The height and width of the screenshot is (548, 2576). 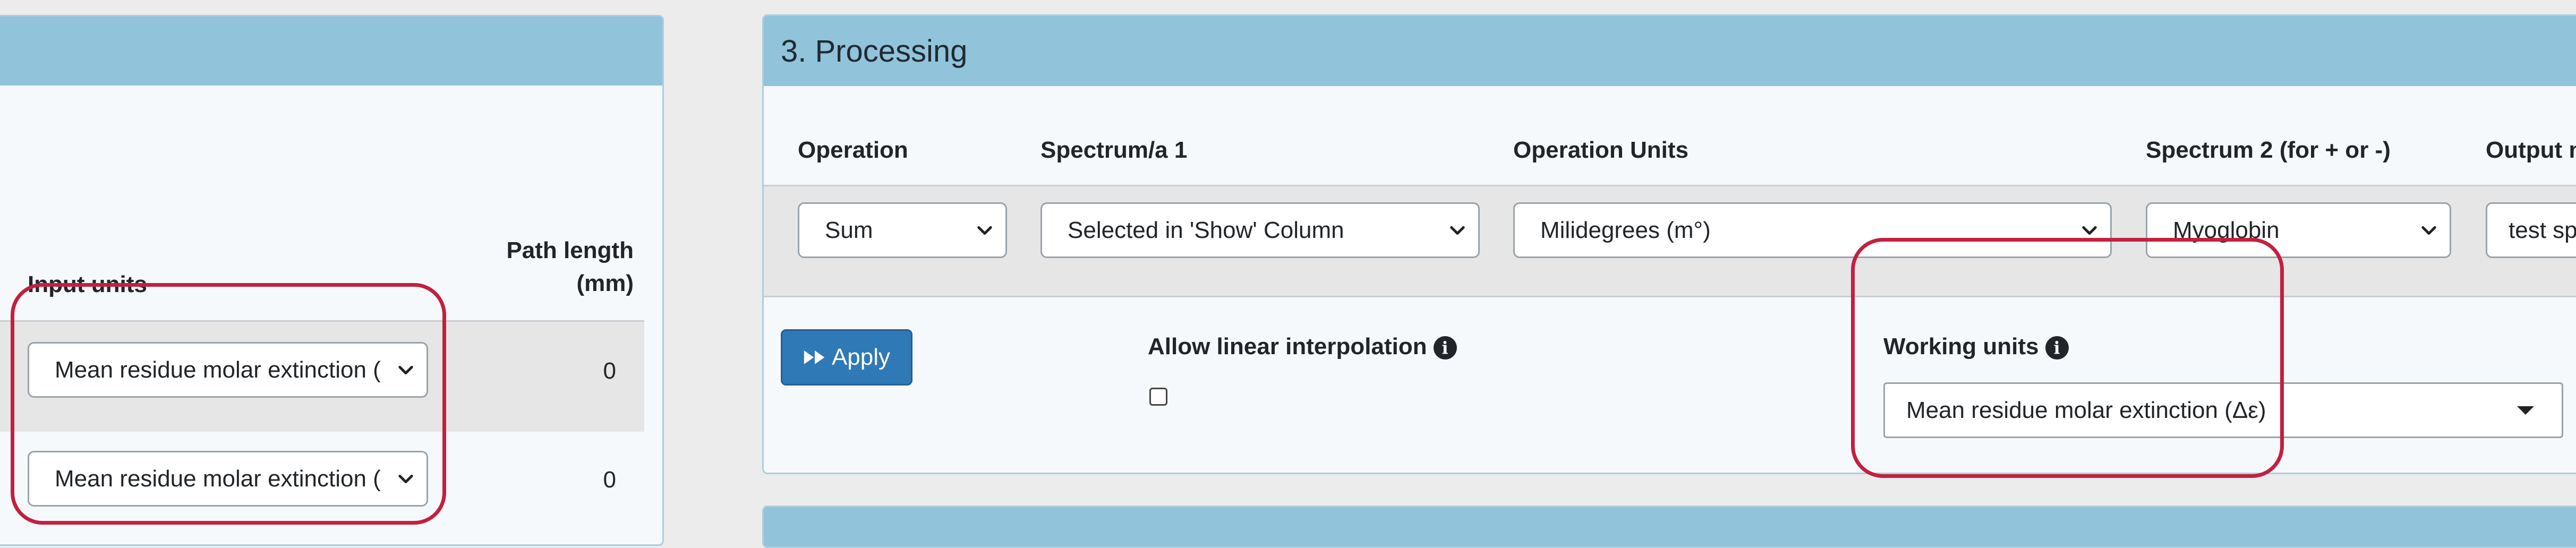 I want to click on processing-title: 3. Processing, so click(x=875, y=50).